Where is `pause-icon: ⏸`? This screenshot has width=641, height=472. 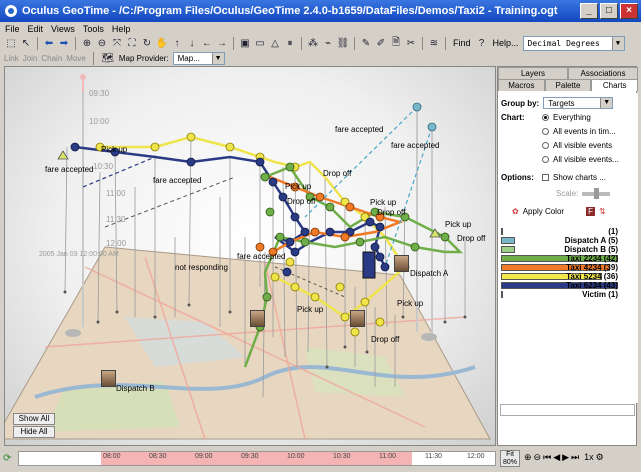
pause-icon: ⏸ is located at coordinates (290, 43).